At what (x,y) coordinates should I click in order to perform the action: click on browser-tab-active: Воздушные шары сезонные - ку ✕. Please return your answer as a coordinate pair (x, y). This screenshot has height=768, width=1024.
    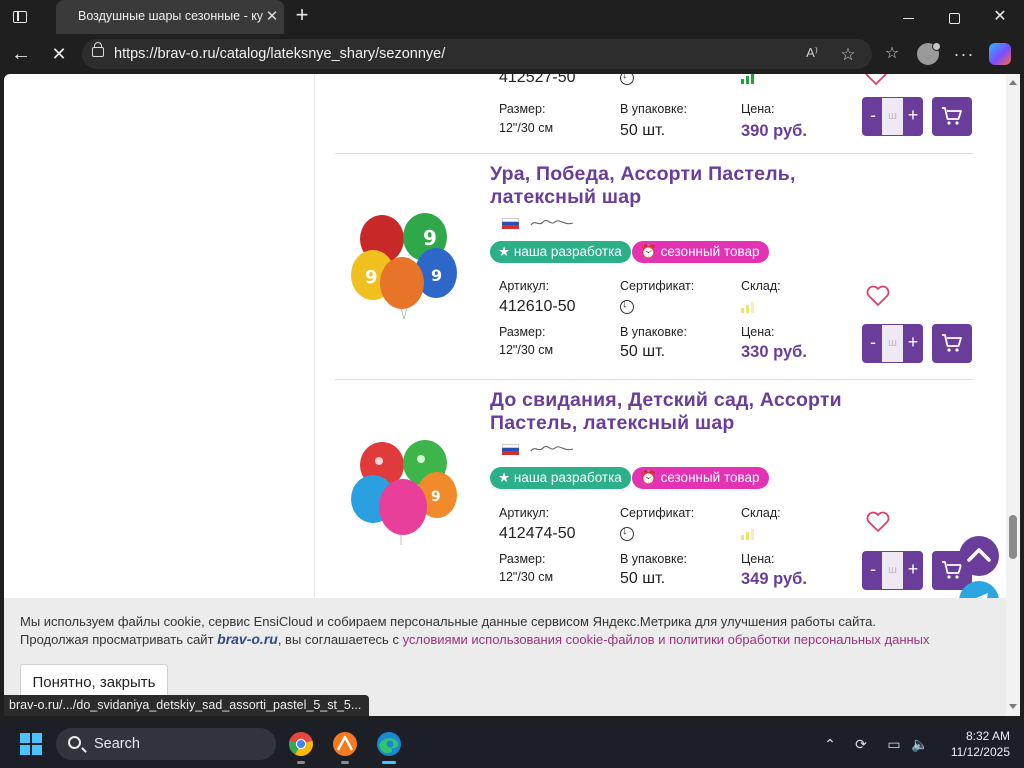
    Looking at the image, I should click on (170, 17).